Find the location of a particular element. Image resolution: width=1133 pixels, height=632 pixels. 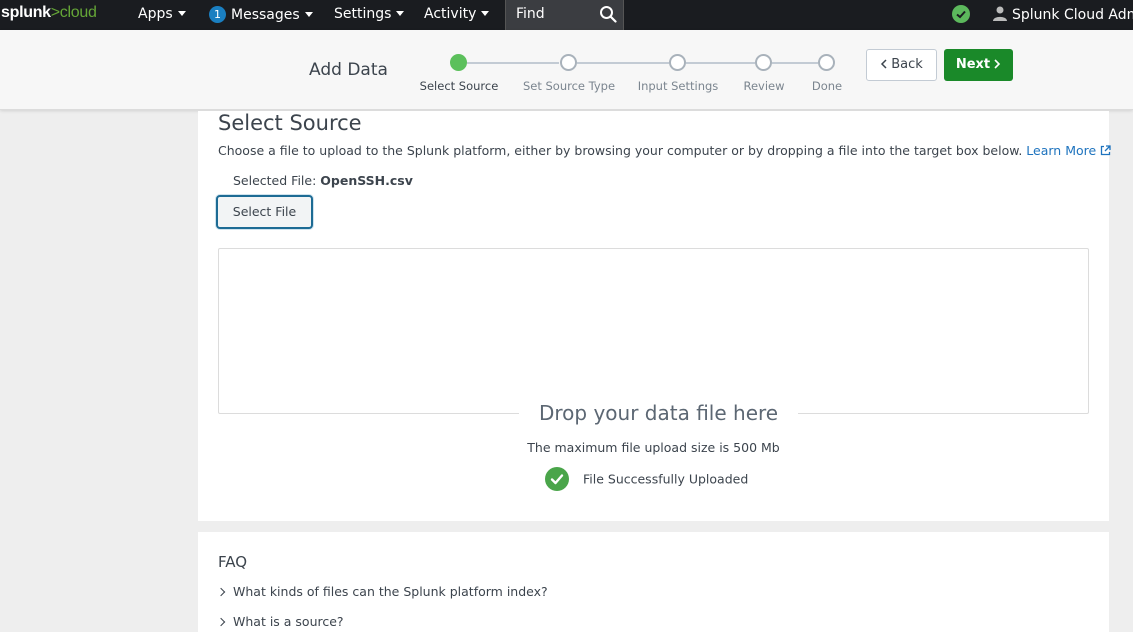

find-search-box: Find is located at coordinates (564, 15).